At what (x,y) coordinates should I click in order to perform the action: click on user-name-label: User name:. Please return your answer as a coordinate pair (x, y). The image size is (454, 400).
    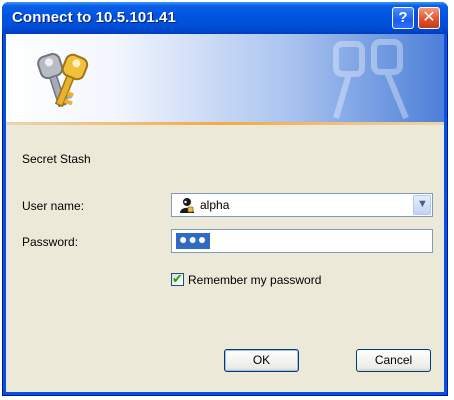
    Looking at the image, I should click on (53, 206).